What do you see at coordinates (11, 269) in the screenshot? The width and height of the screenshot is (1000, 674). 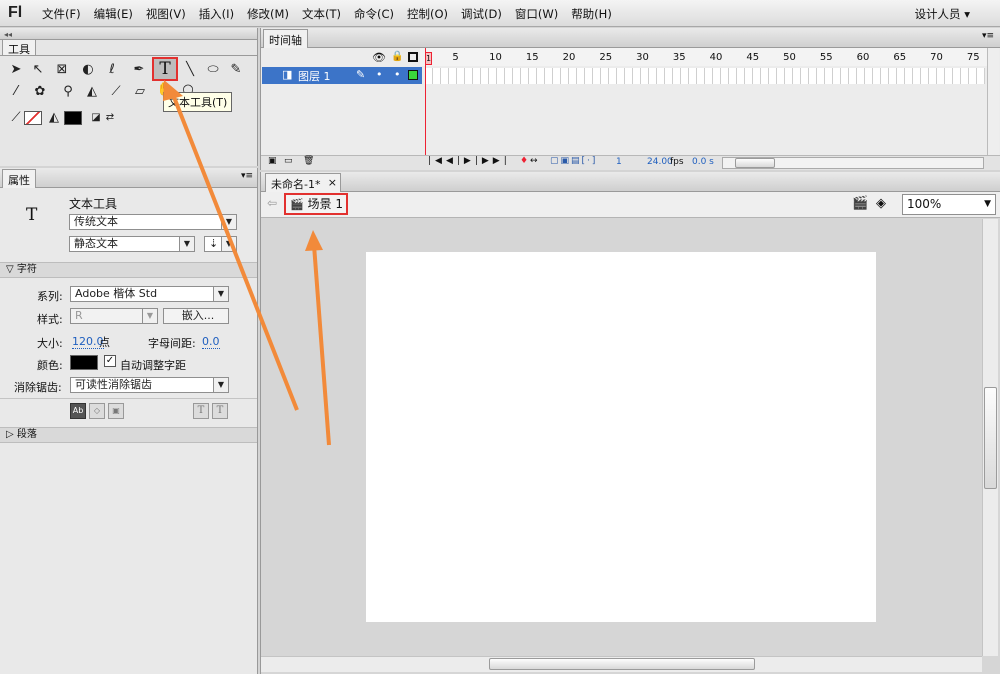 I see `expand-icon: ▽` at bounding box center [11, 269].